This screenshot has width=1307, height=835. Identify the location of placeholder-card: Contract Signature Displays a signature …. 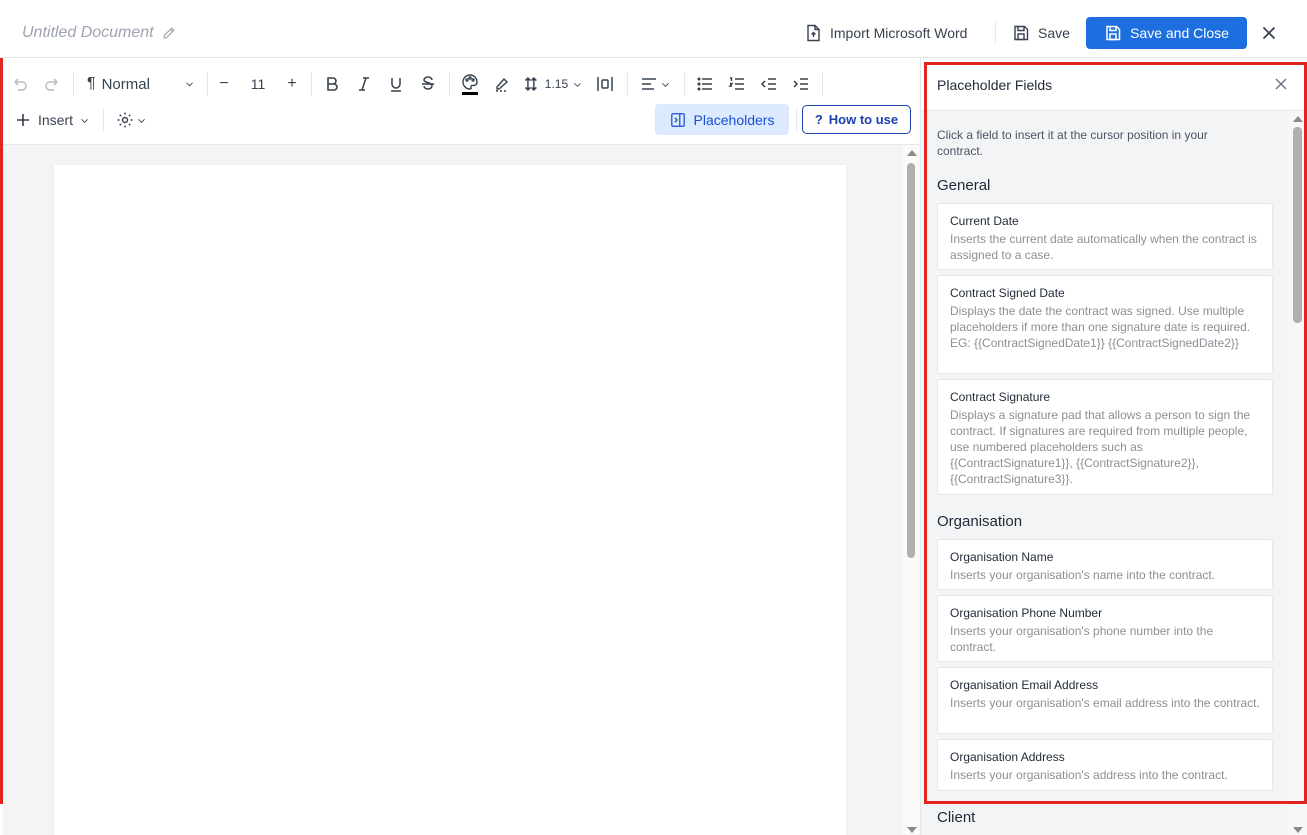
(1105, 437).